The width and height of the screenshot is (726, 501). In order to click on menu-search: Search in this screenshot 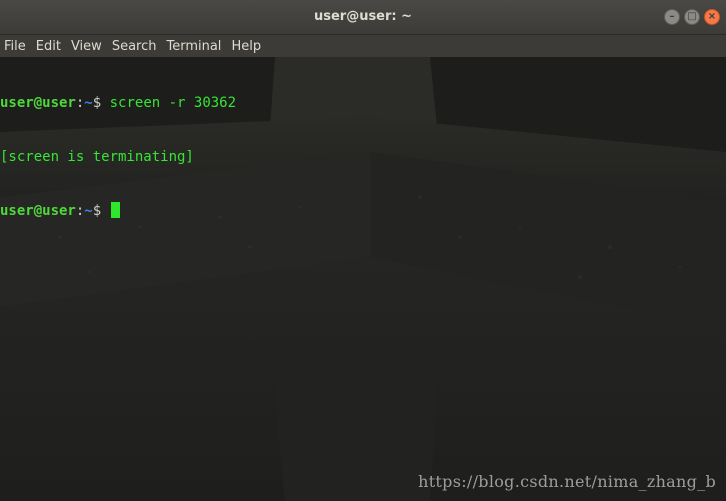, I will do `click(134, 46)`.